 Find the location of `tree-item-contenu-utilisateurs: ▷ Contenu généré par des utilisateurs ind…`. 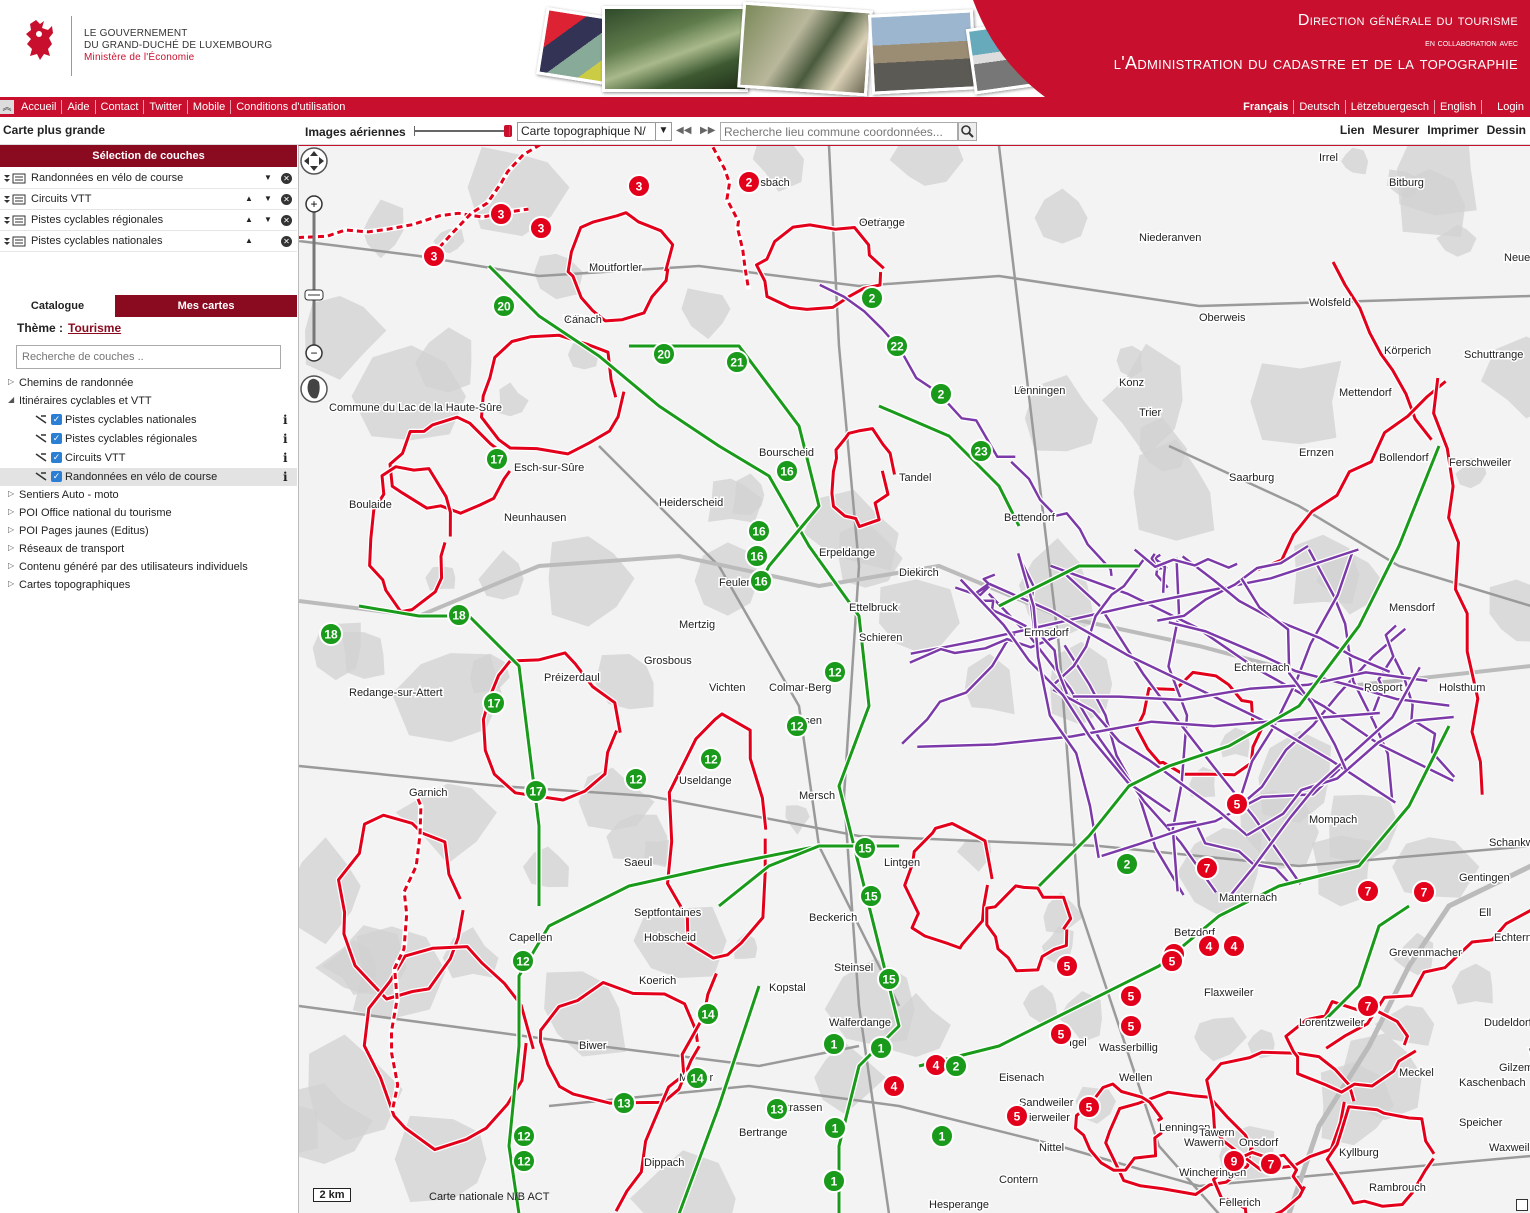

tree-item-contenu-utilisateurs: ▷ Contenu généré par des utilisateurs ind… is located at coordinates (128, 567).